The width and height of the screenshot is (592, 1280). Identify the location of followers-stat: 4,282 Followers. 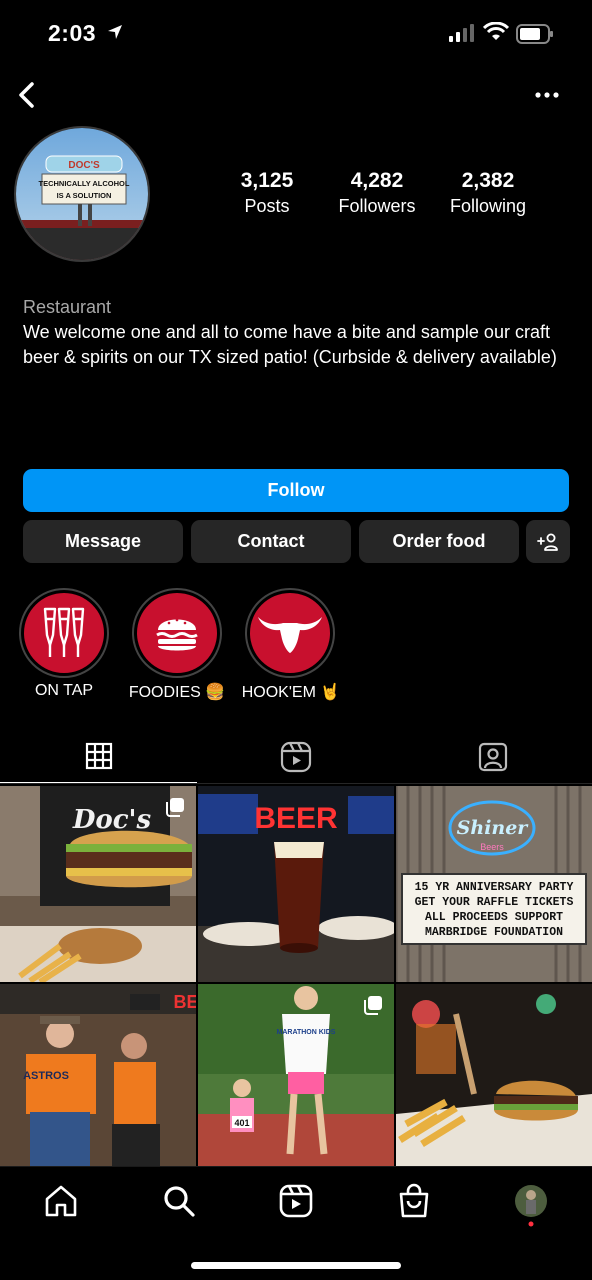
(377, 193).